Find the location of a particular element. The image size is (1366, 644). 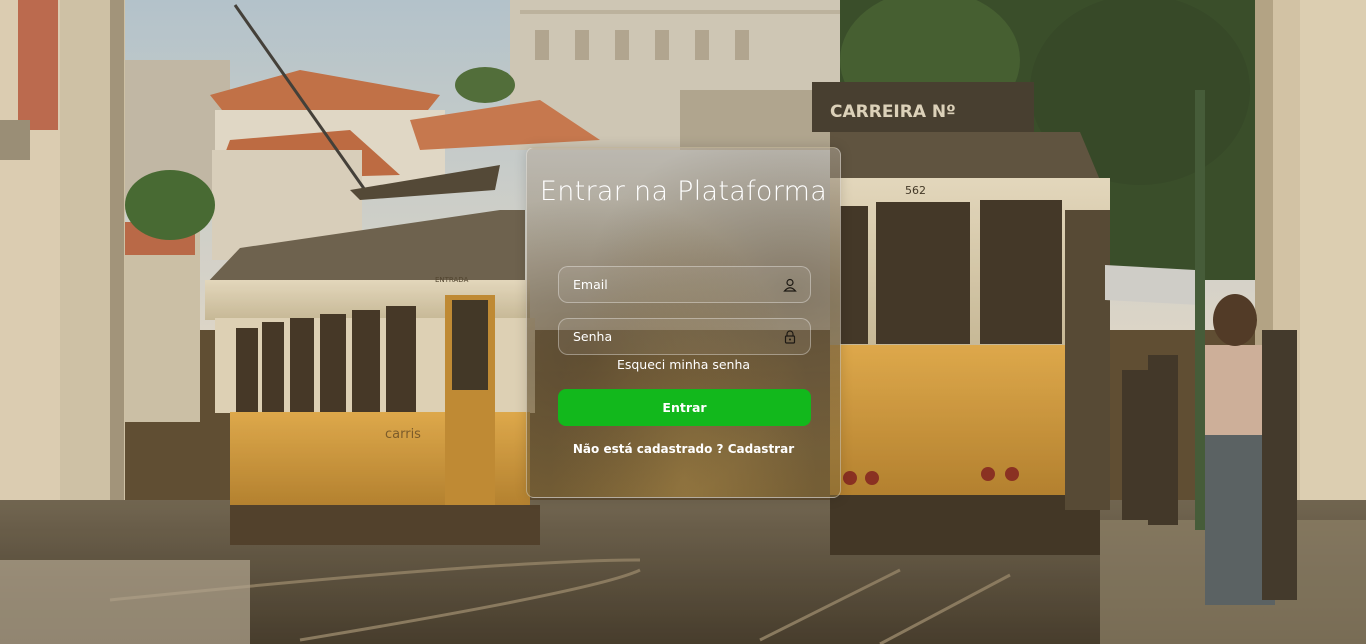

password-input is located at coordinates (677, 336).